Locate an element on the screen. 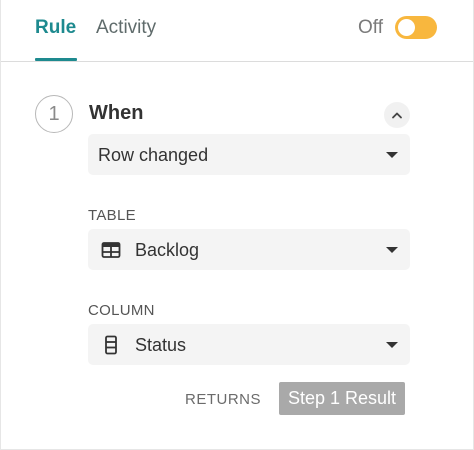 This screenshot has height=450, width=474. column-field-label: COLUMN is located at coordinates (121, 310).